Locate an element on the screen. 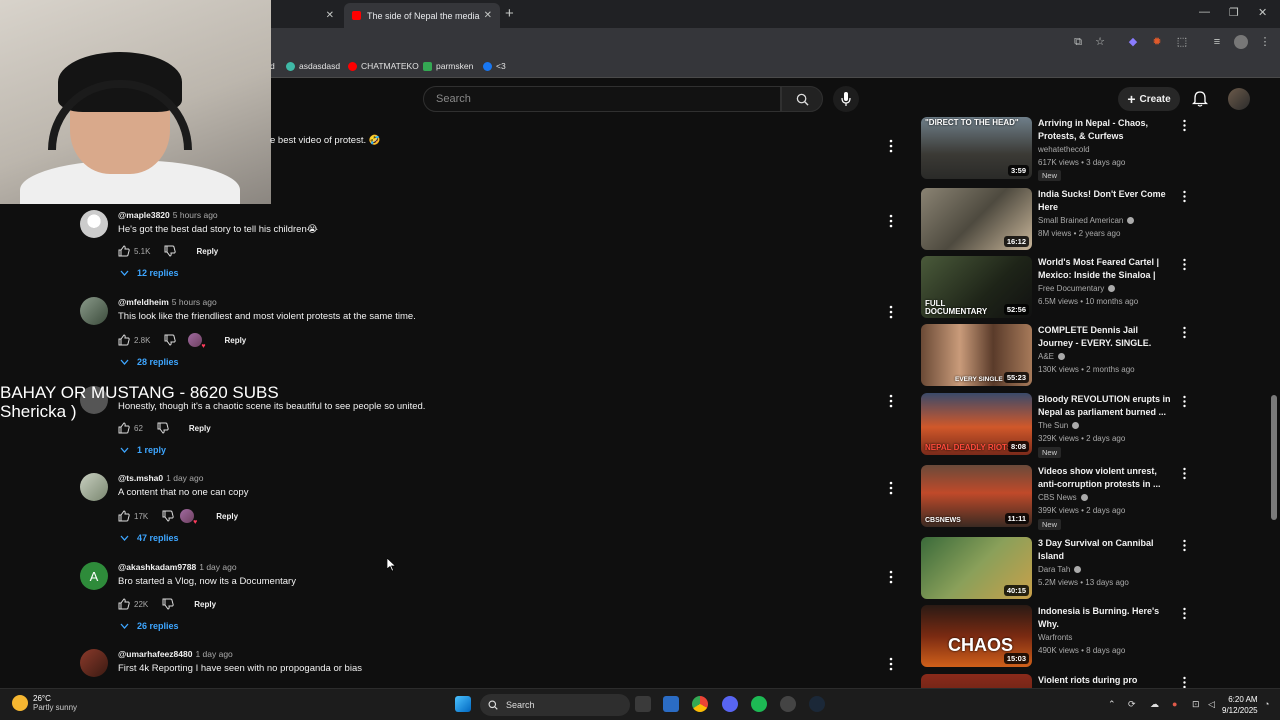 The width and height of the screenshot is (1280, 720). view-replies-button: 26 replies is located at coordinates (149, 626).